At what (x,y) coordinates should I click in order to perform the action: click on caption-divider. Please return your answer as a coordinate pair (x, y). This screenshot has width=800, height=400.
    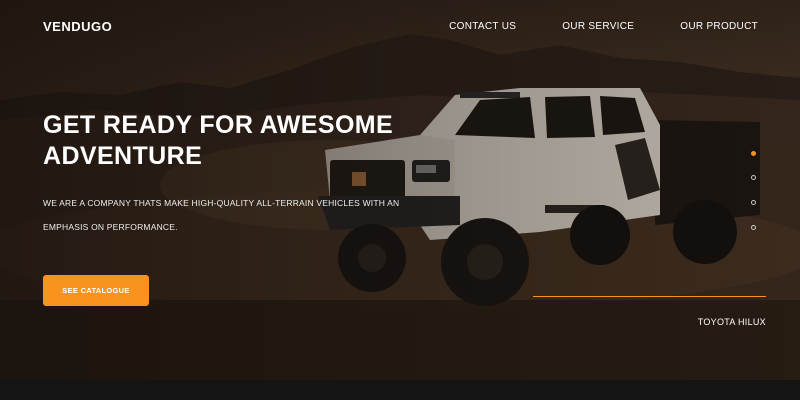
    Looking at the image, I should click on (649, 296).